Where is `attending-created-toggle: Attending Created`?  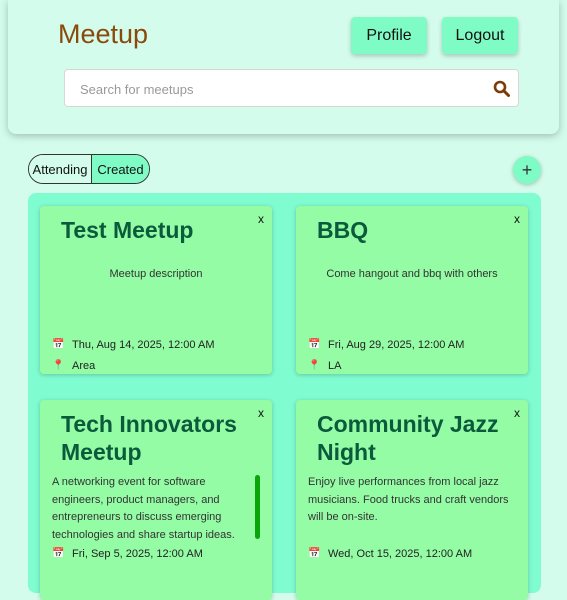 attending-created-toggle: Attending Created is located at coordinates (89, 169).